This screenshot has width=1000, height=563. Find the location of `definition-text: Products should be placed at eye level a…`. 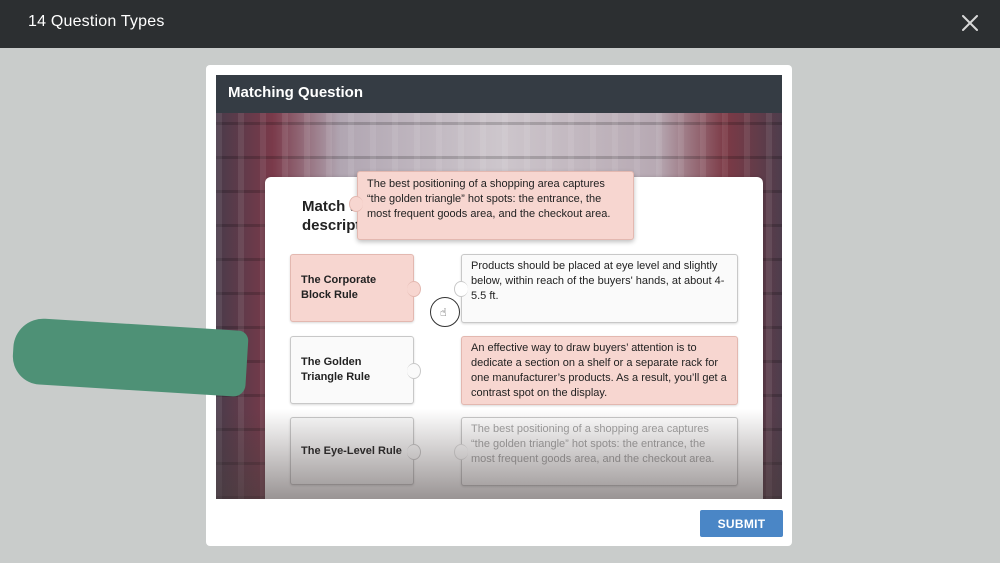

definition-text: Products should be placed at eye level a… is located at coordinates (598, 281).